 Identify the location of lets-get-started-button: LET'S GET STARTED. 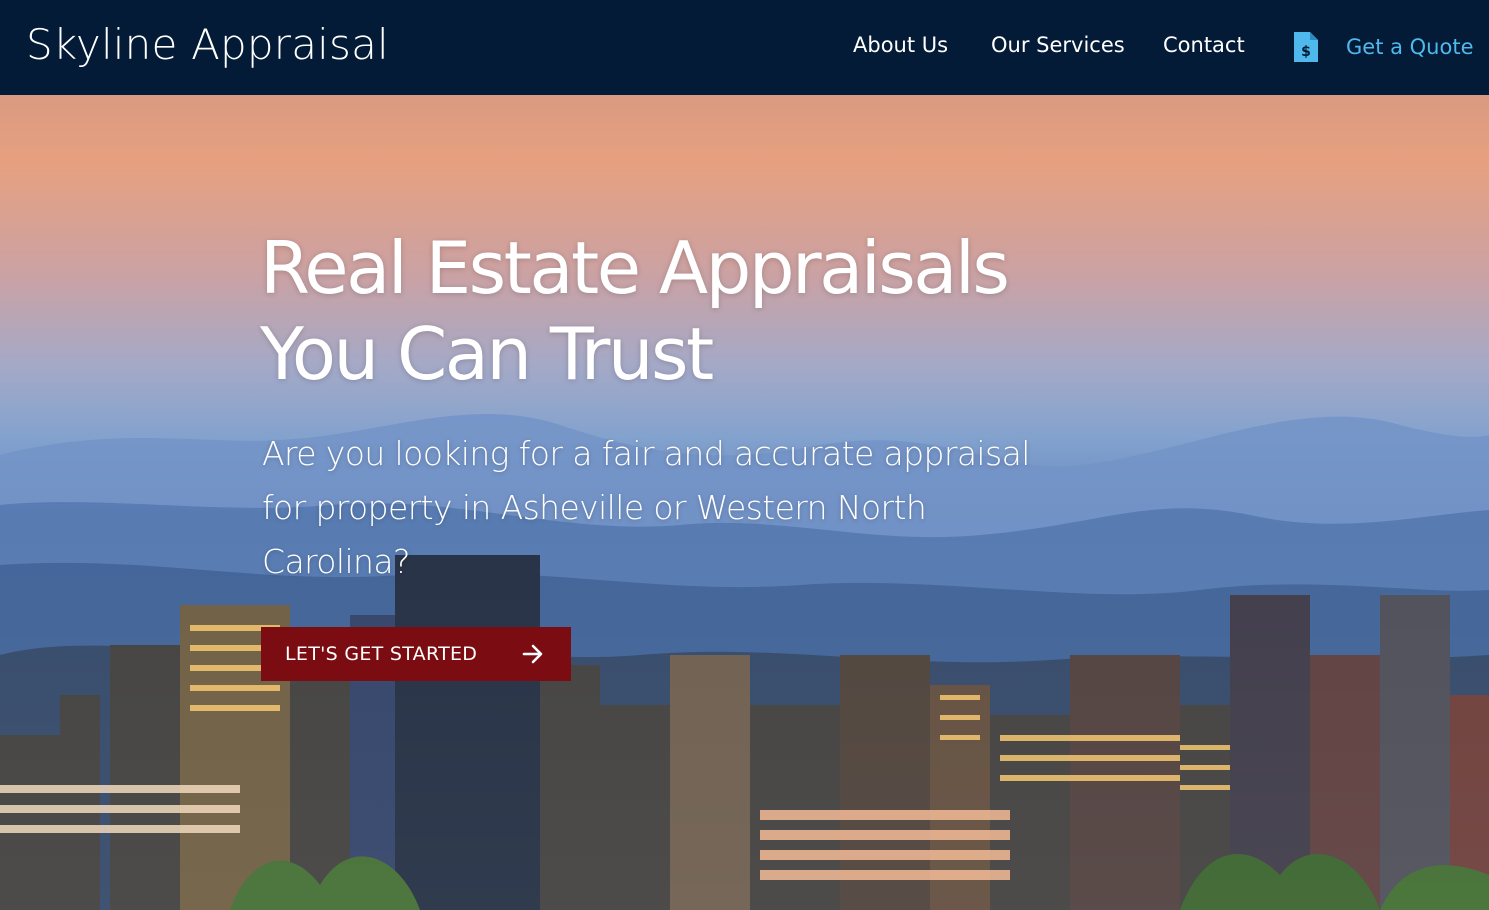
(416, 654).